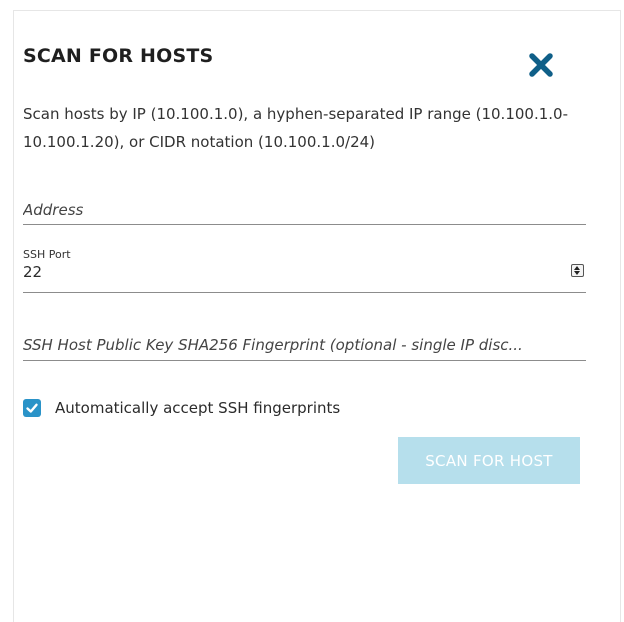 The image size is (624, 622). I want to click on close-x-icon, so click(541, 65).